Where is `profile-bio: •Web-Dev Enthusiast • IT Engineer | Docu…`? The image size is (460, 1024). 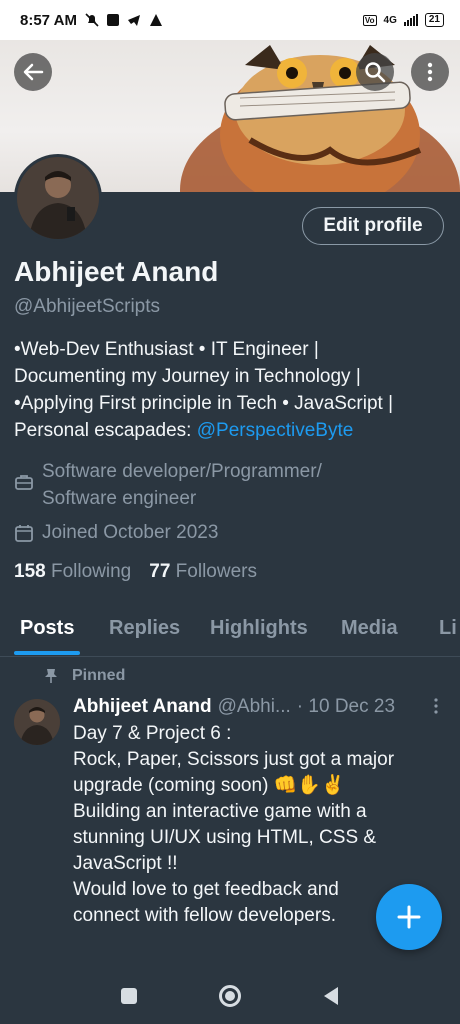
profile-bio: •Web-Dev Enthusiast • IT Engineer | Docu… is located at coordinates (232, 390).